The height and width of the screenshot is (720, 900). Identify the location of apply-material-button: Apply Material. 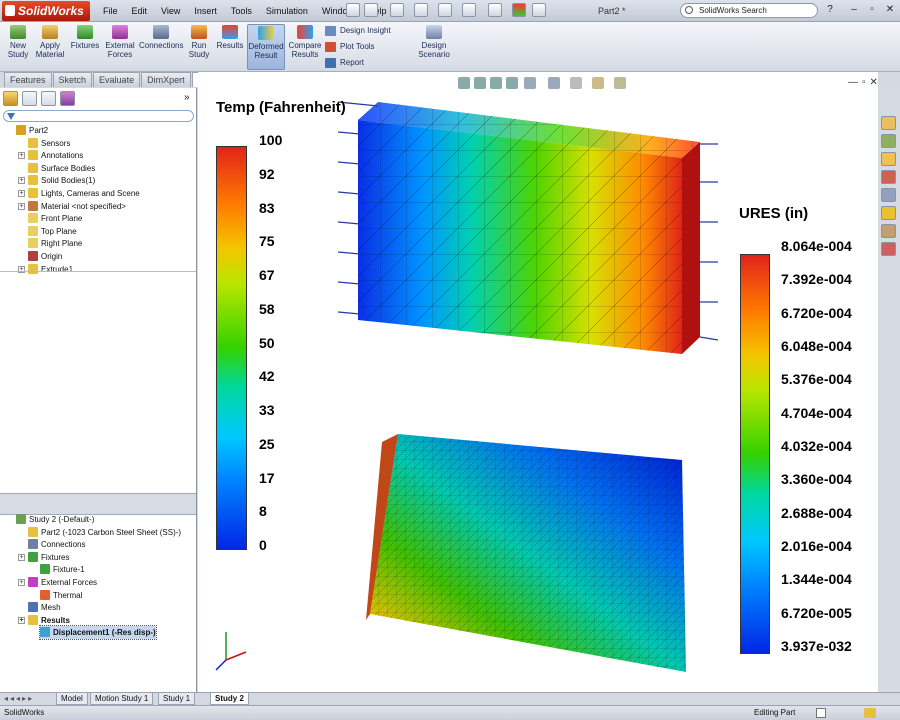
(50, 47).